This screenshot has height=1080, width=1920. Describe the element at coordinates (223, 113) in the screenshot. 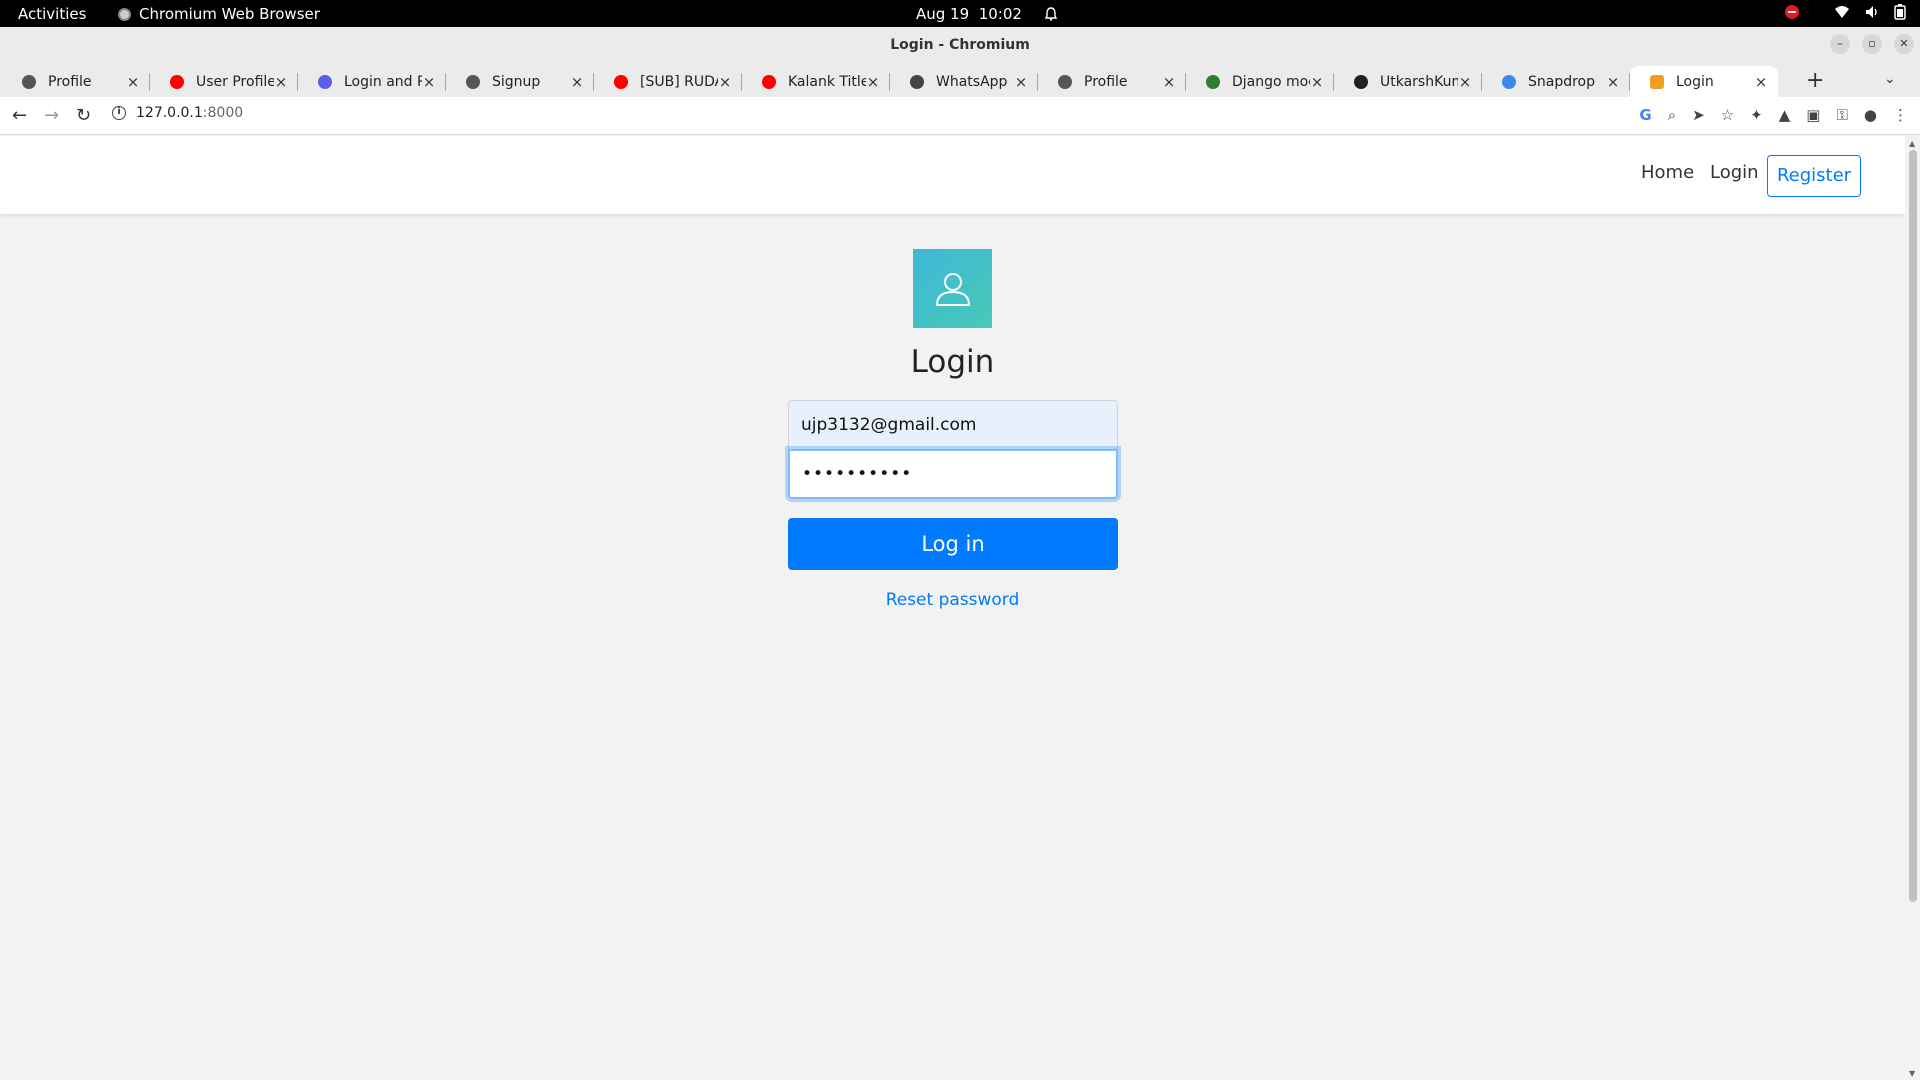

I see `url-port: :8000` at that location.